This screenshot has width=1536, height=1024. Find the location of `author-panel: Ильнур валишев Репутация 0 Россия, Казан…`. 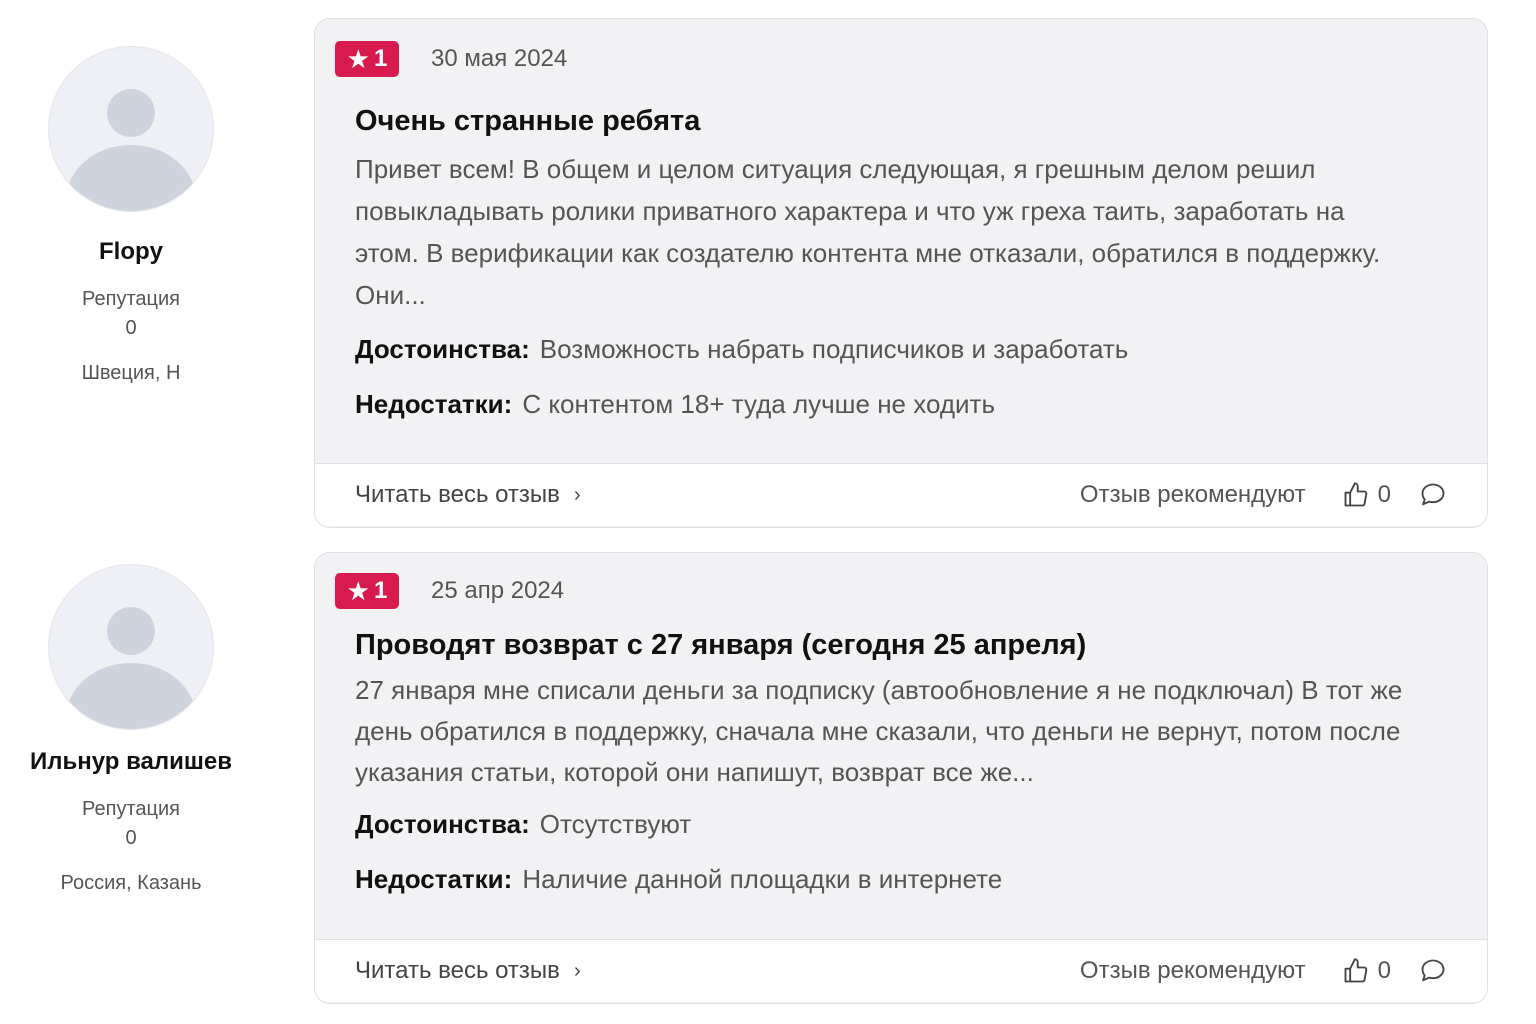

author-panel: Ильнур валишев Репутация 0 Россия, Казан… is located at coordinates (131, 729).